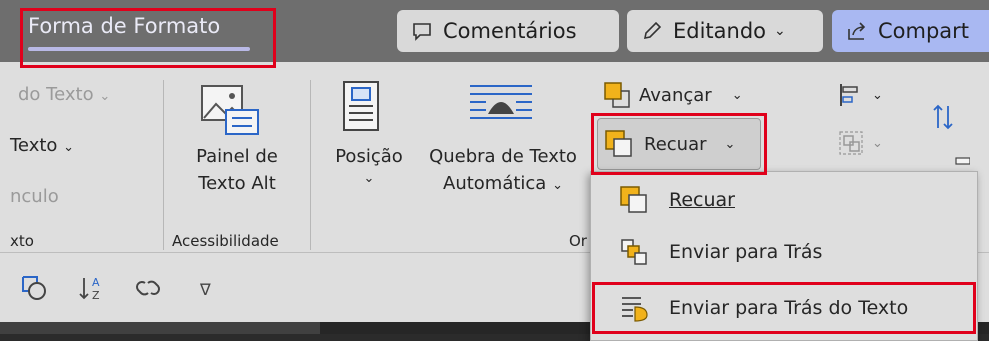  Describe the element at coordinates (578, 241) in the screenshot. I see `arrange-group-label: Or` at that location.